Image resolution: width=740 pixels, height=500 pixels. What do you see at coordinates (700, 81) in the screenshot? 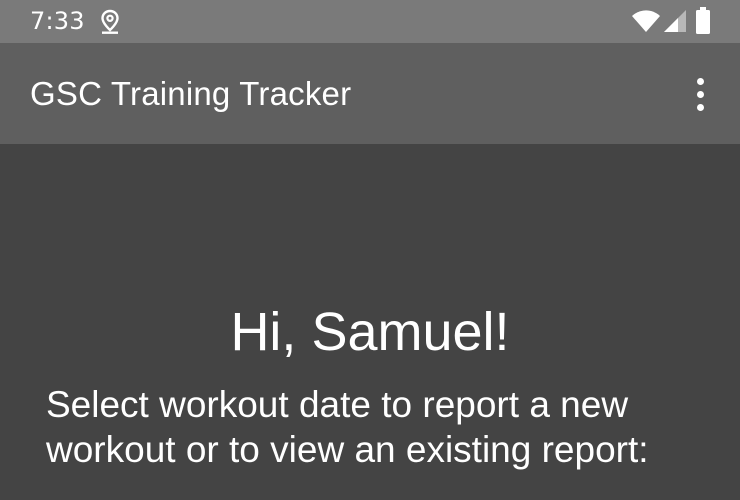
I see `more-vert-icon` at bounding box center [700, 81].